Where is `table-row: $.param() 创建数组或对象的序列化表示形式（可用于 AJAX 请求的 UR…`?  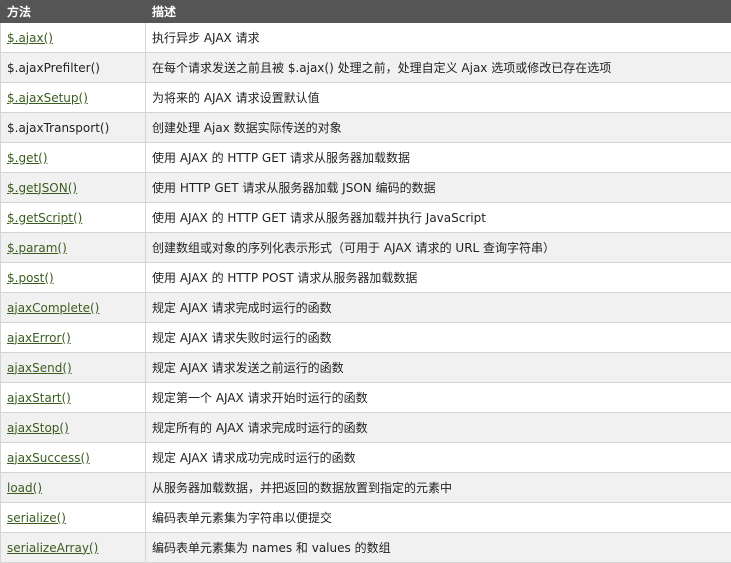 table-row: $.param() 创建数组或对象的序列化表示形式（可用于 AJAX 请求的 UR… is located at coordinates (365, 247).